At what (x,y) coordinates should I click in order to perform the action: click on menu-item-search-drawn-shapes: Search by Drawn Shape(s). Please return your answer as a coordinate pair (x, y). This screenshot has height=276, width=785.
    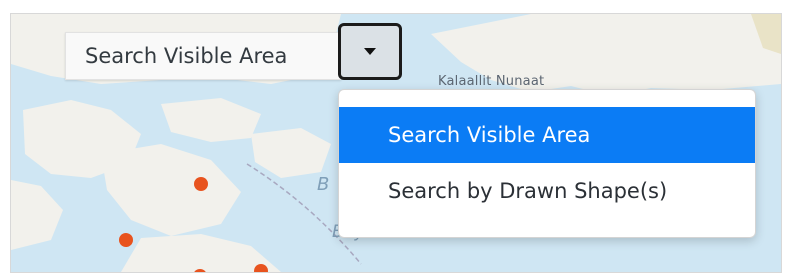
    Looking at the image, I should click on (547, 191).